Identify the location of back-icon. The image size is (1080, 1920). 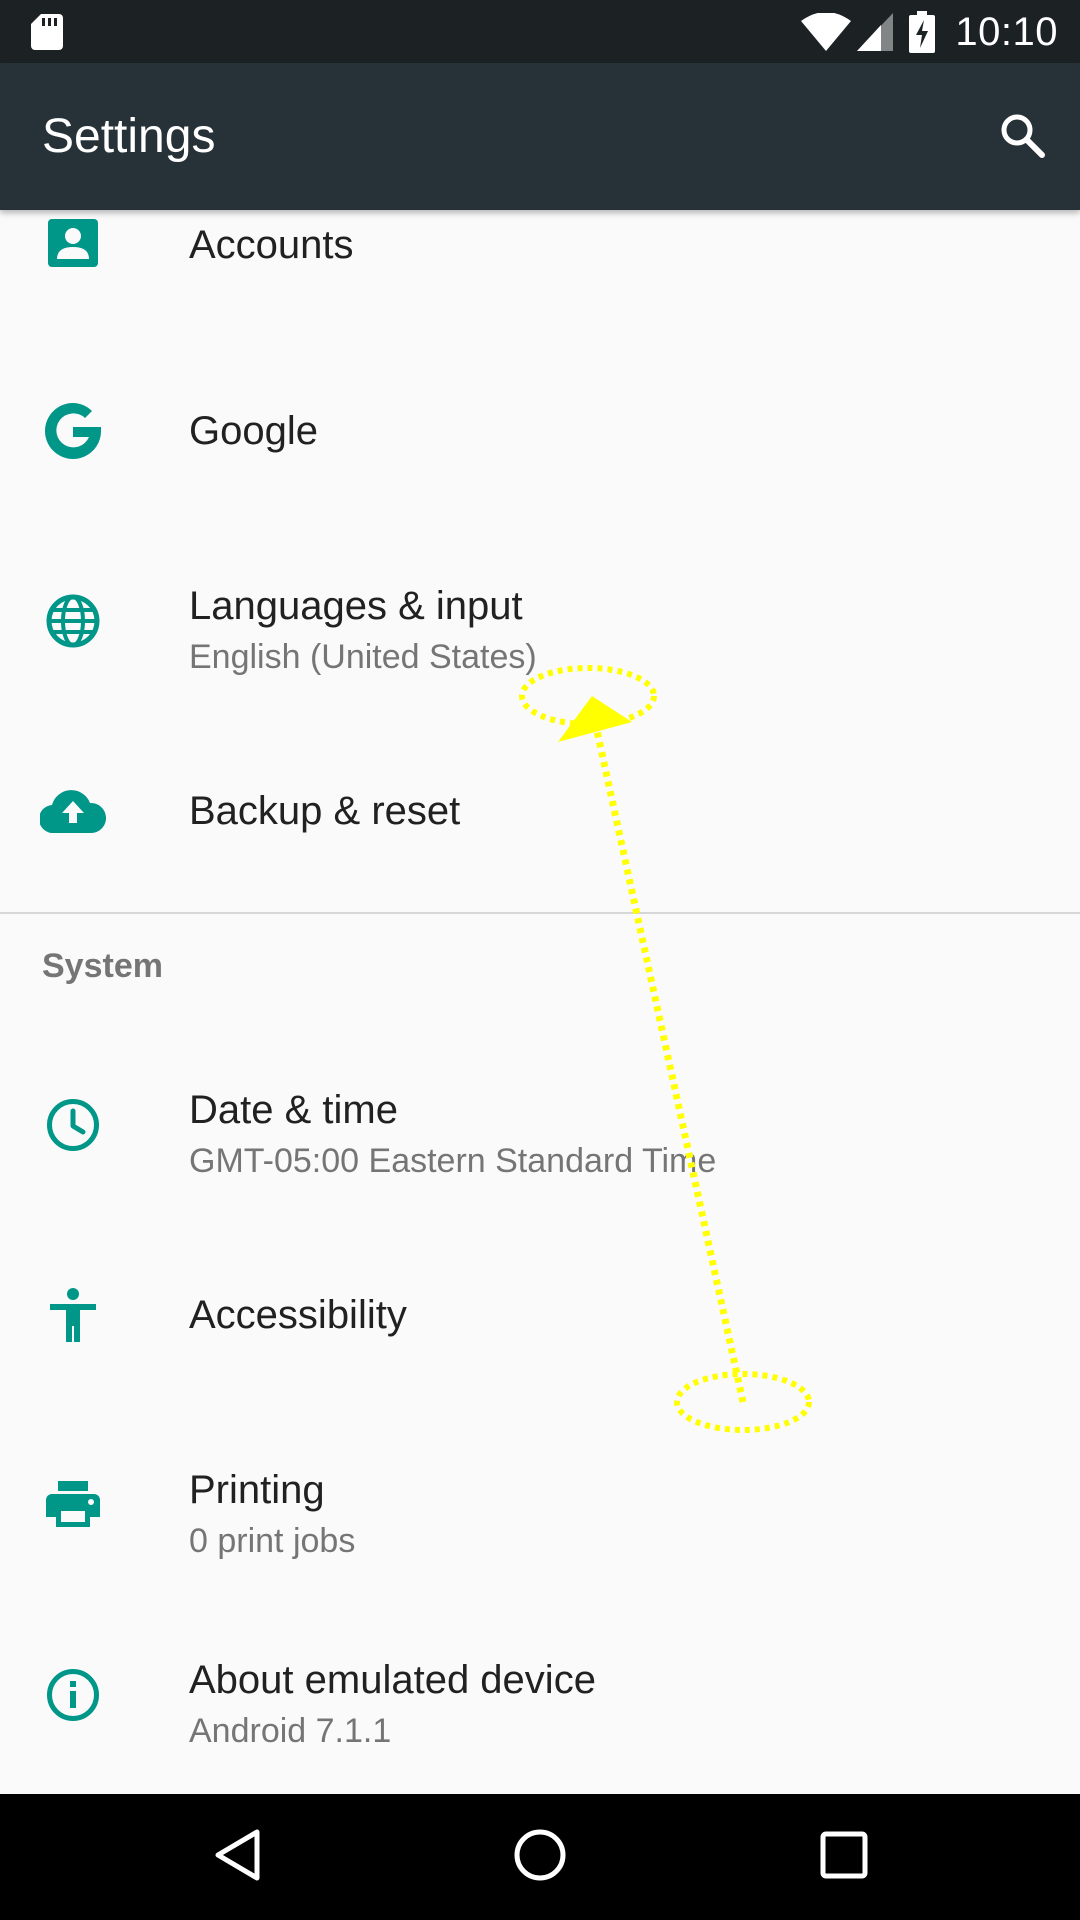
(237, 1857).